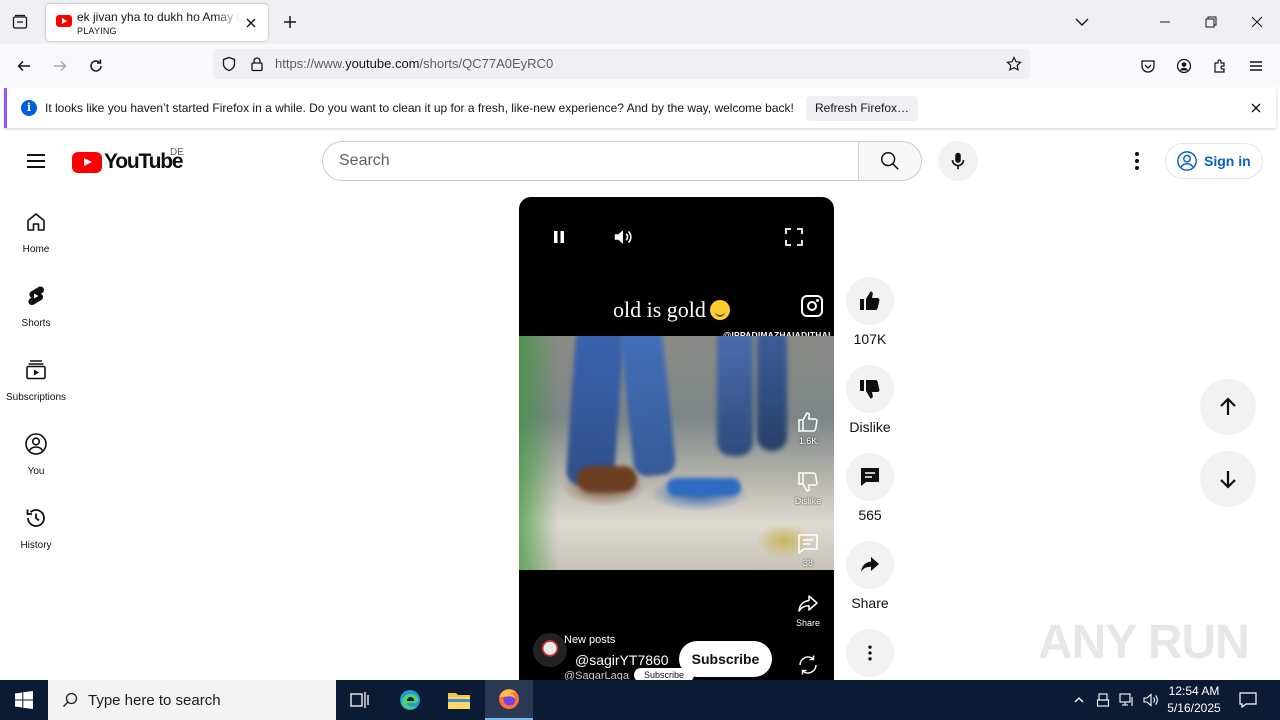  Describe the element at coordinates (870, 389) in the screenshot. I see `dislike-button` at that location.